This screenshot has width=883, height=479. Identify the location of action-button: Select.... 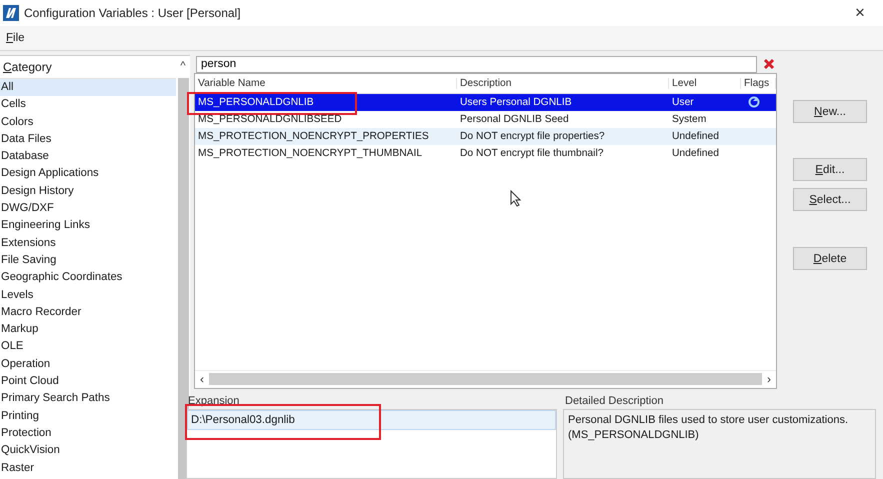
(830, 199).